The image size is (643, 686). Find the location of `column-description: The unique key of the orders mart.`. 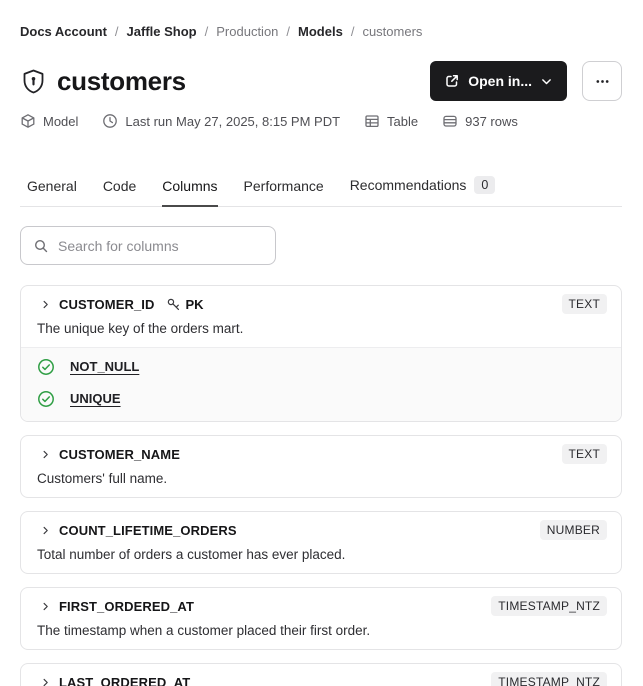

column-description: The unique key of the orders mart. is located at coordinates (140, 328).